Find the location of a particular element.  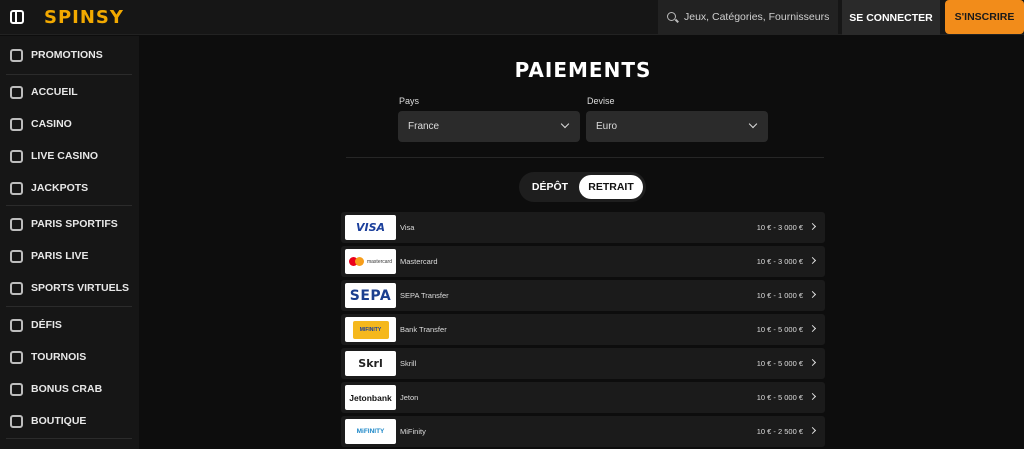

sidebar-item-jackpots: JACKPOTS is located at coordinates (69, 188).